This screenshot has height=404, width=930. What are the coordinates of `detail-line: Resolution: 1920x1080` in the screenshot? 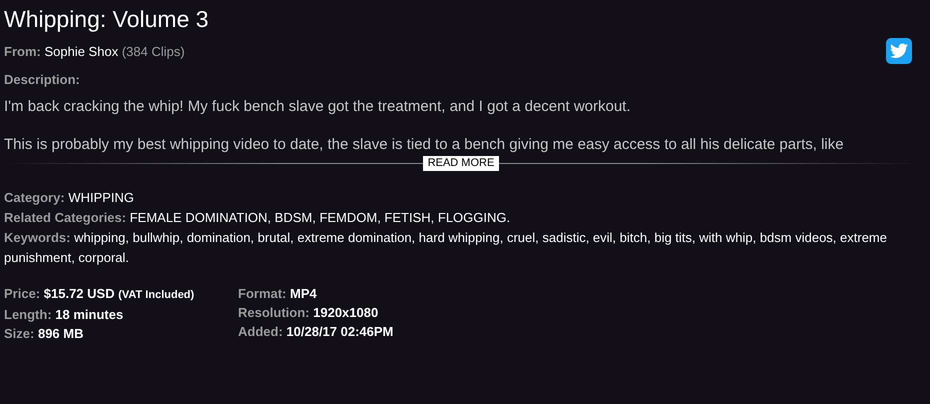 It's located at (309, 313).